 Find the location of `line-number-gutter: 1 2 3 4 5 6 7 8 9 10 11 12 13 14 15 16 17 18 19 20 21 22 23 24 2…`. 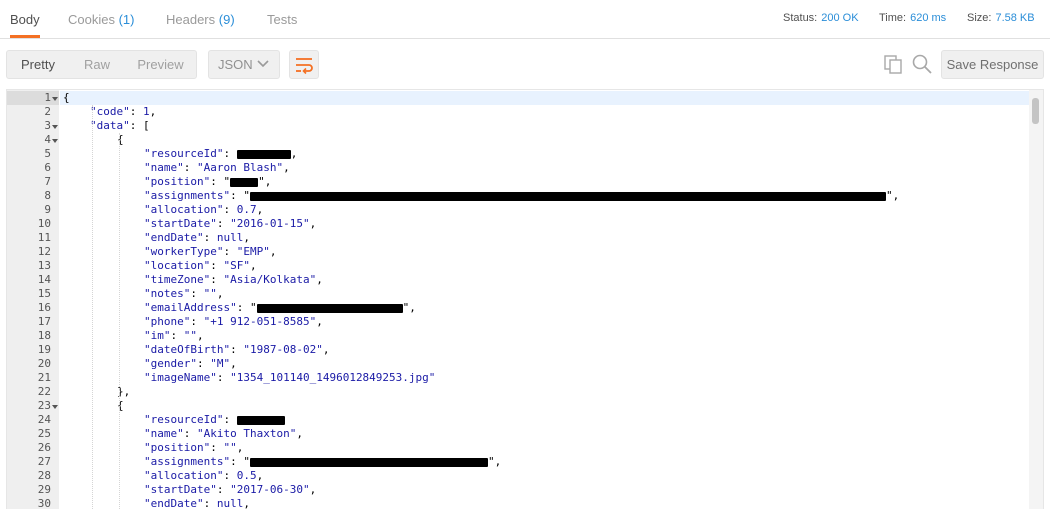

line-number-gutter: 1 2 3 4 5 6 7 8 9 10 11 12 13 14 15 16 17 18 19 20 21 22 23 24 2… is located at coordinates (33, 299).